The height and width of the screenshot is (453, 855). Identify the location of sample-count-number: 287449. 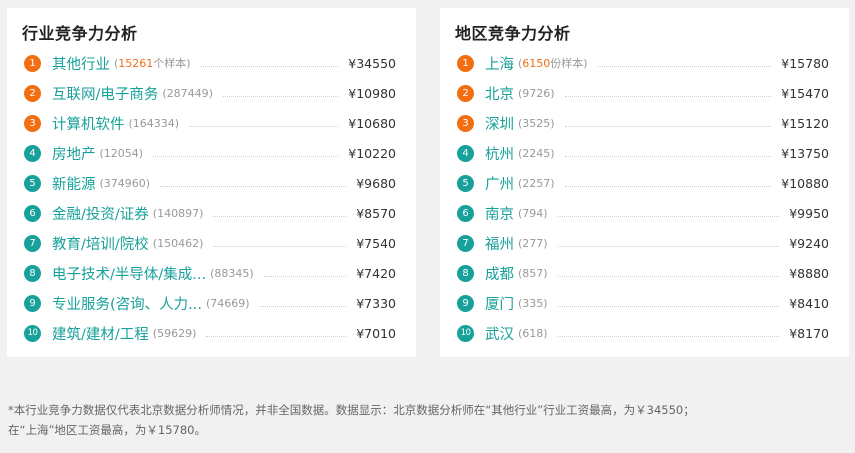
(187, 93).